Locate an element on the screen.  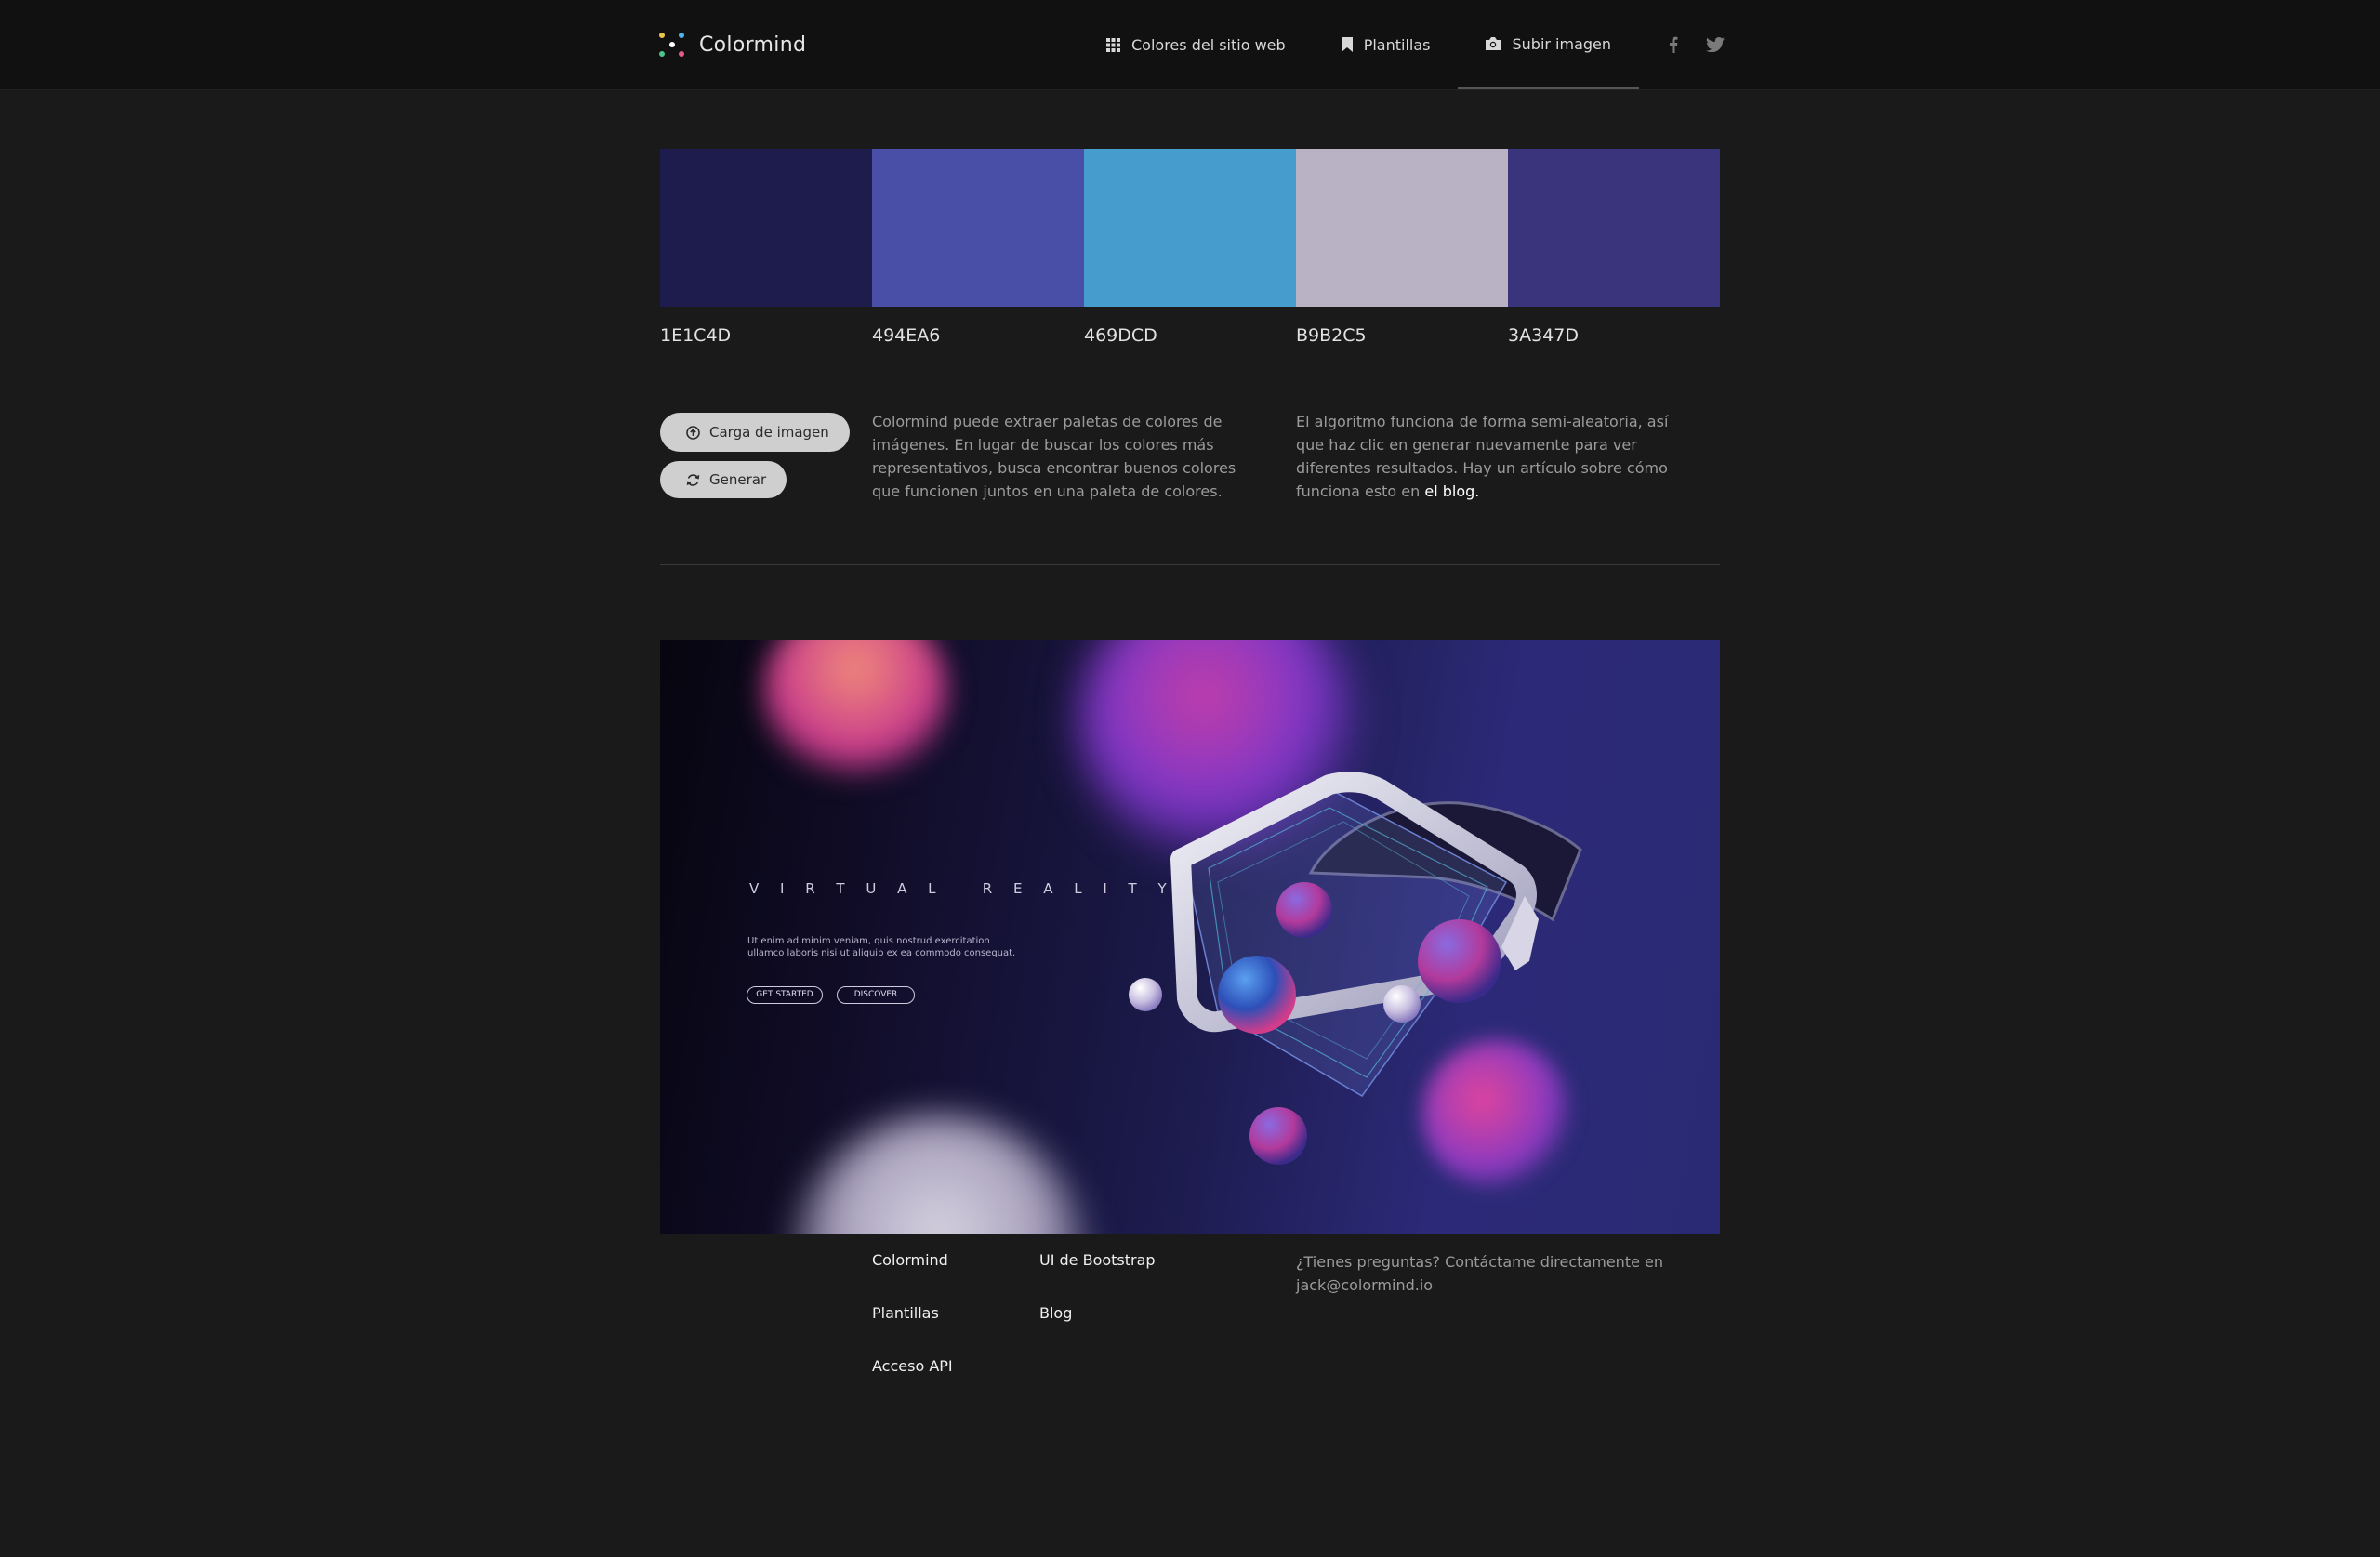
nav-label: Colores del sitio web is located at coordinates (1208, 45).